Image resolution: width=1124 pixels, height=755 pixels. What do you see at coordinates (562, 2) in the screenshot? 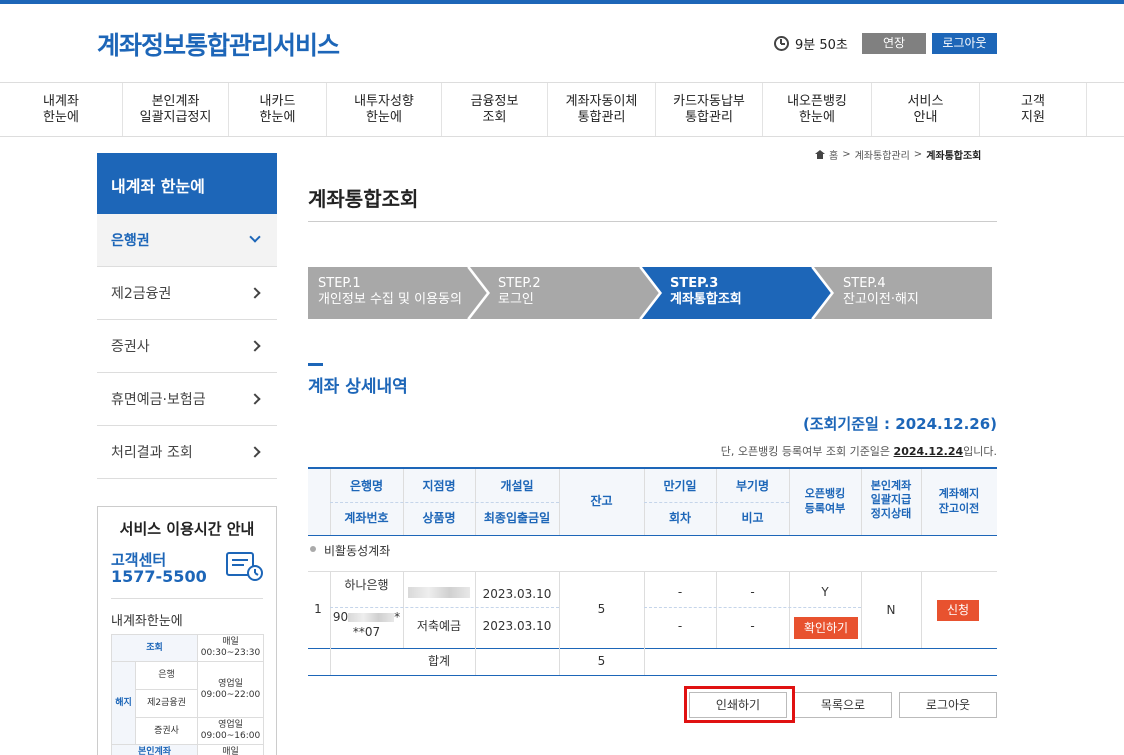
I see `top-accent-bar` at bounding box center [562, 2].